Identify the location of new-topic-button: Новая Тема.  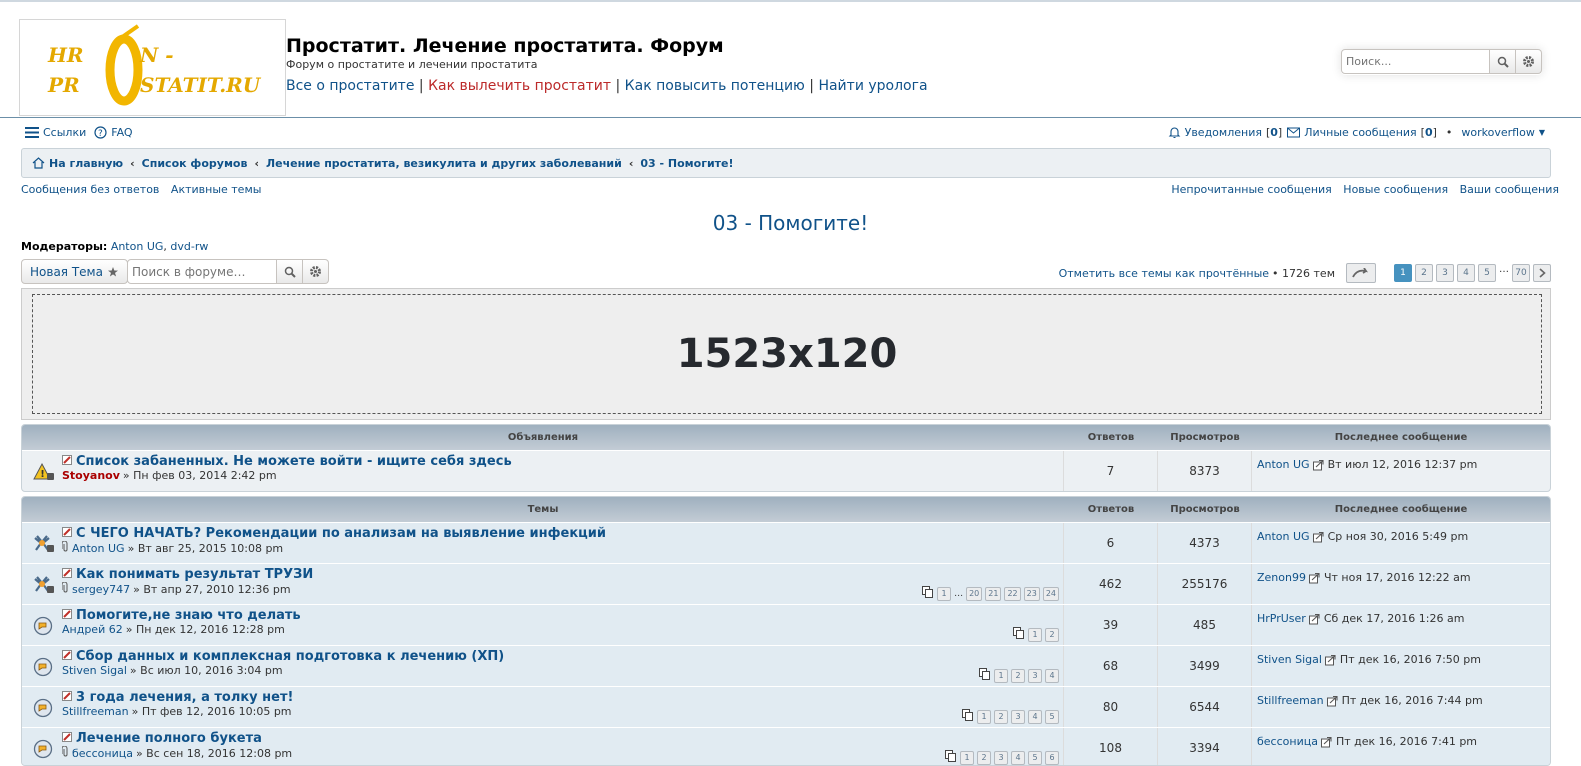
(74, 271).